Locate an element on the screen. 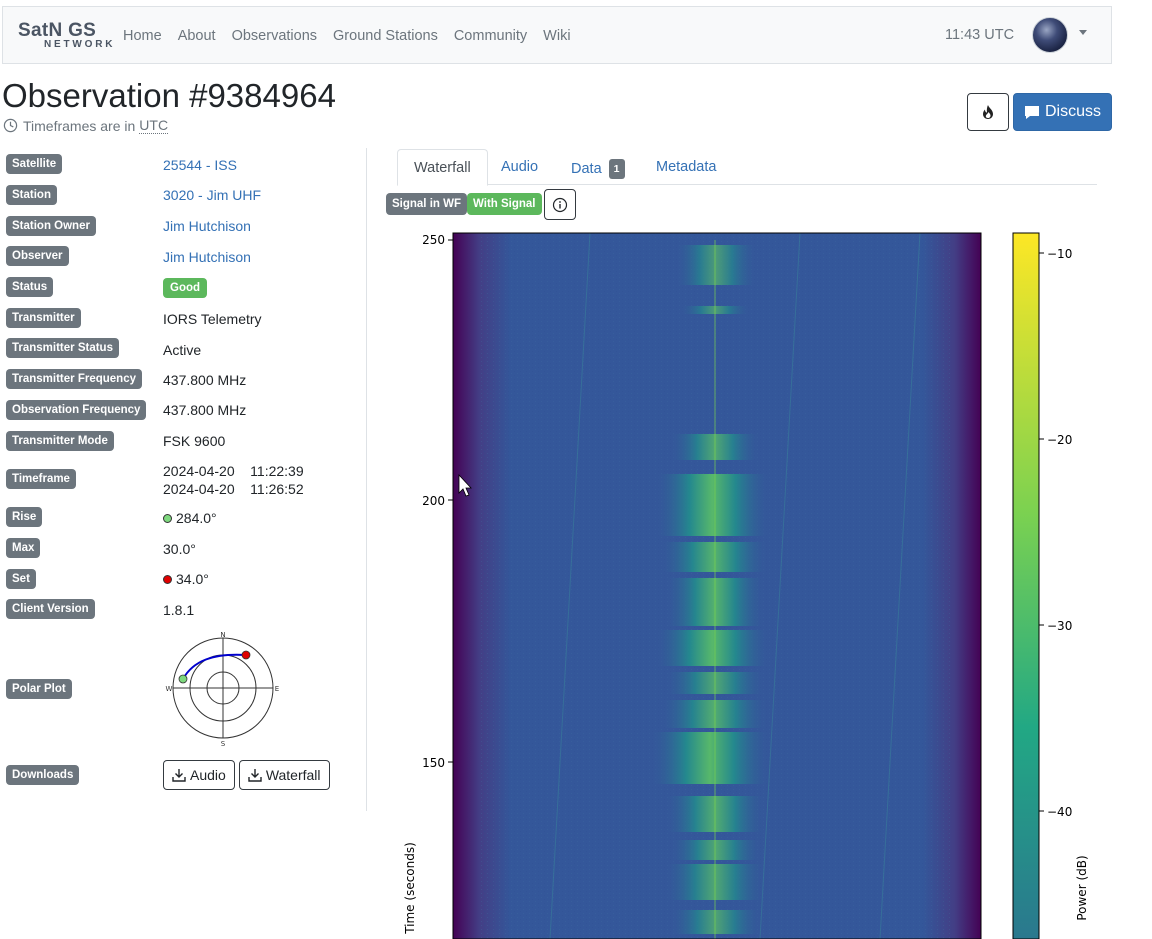 The image size is (1152, 939). user-avatar is located at coordinates (1050, 35).